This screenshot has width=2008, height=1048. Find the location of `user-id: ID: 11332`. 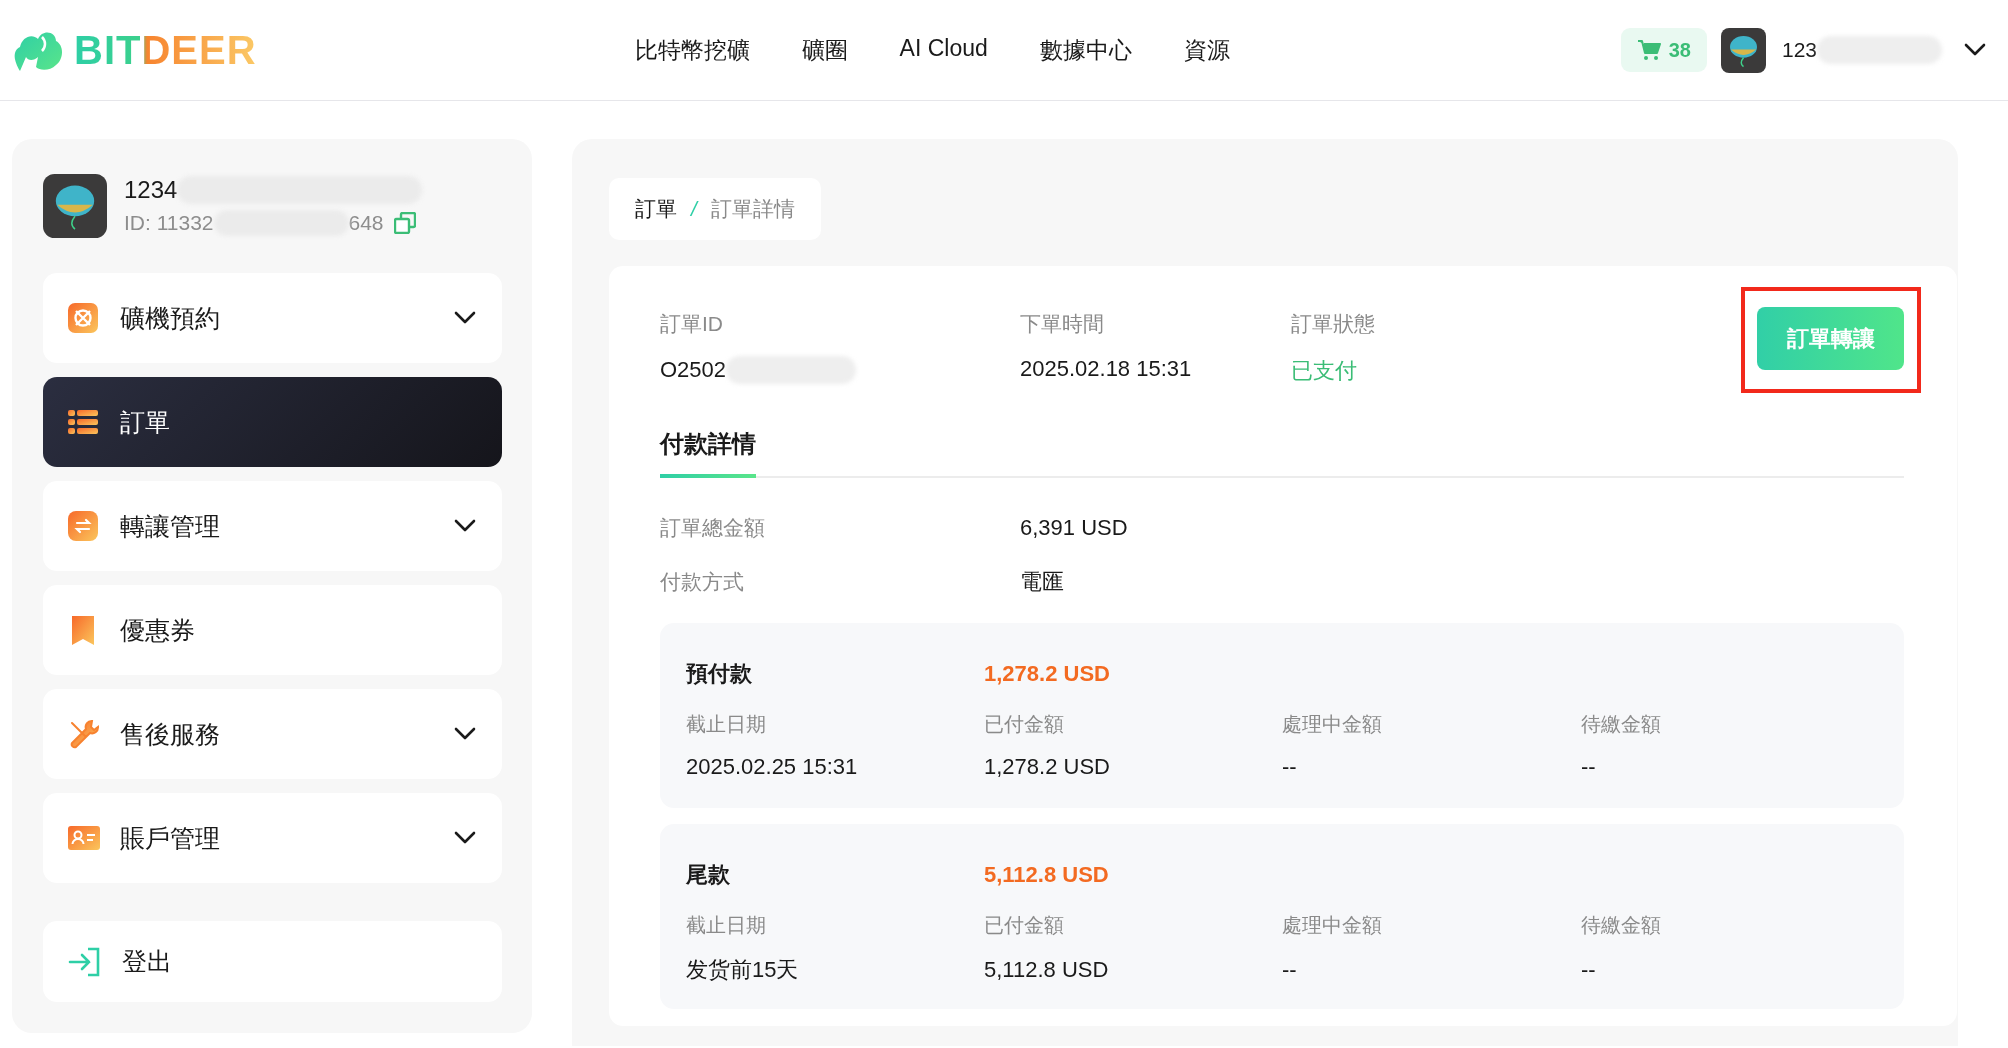

user-id: ID: 11332 is located at coordinates (169, 223).